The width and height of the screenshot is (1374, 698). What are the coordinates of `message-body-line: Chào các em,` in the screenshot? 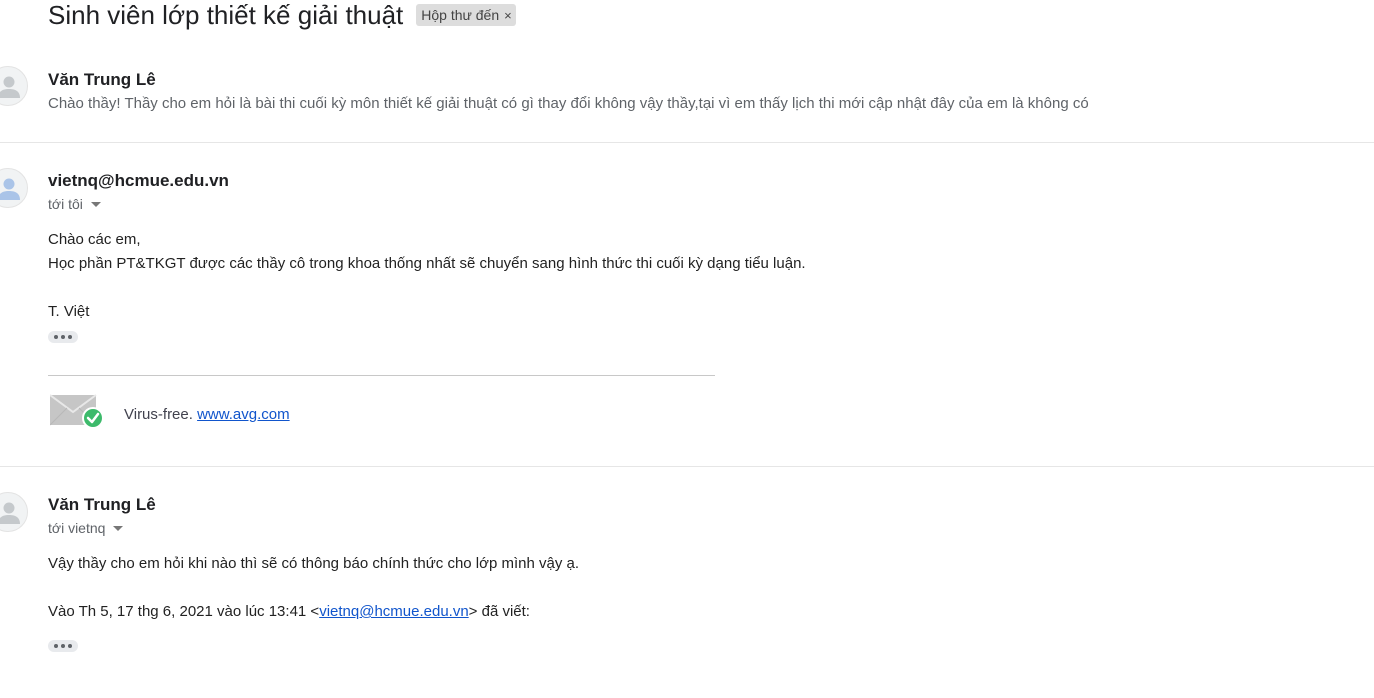 It's located at (94, 239).